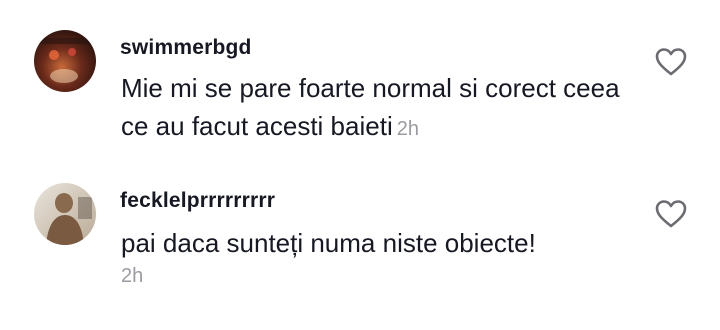  Describe the element at coordinates (186, 48) in the screenshot. I see `comment-username: swimmerbgd` at that location.